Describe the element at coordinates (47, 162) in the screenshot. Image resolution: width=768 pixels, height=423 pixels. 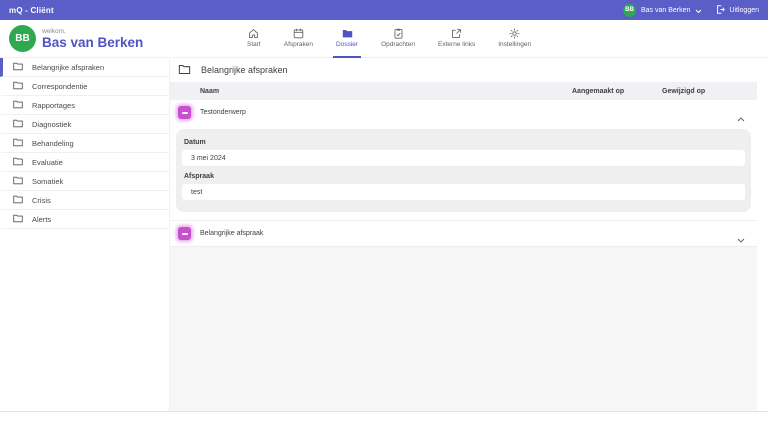
I see `sidebar-item-label: Evaluatie` at that location.